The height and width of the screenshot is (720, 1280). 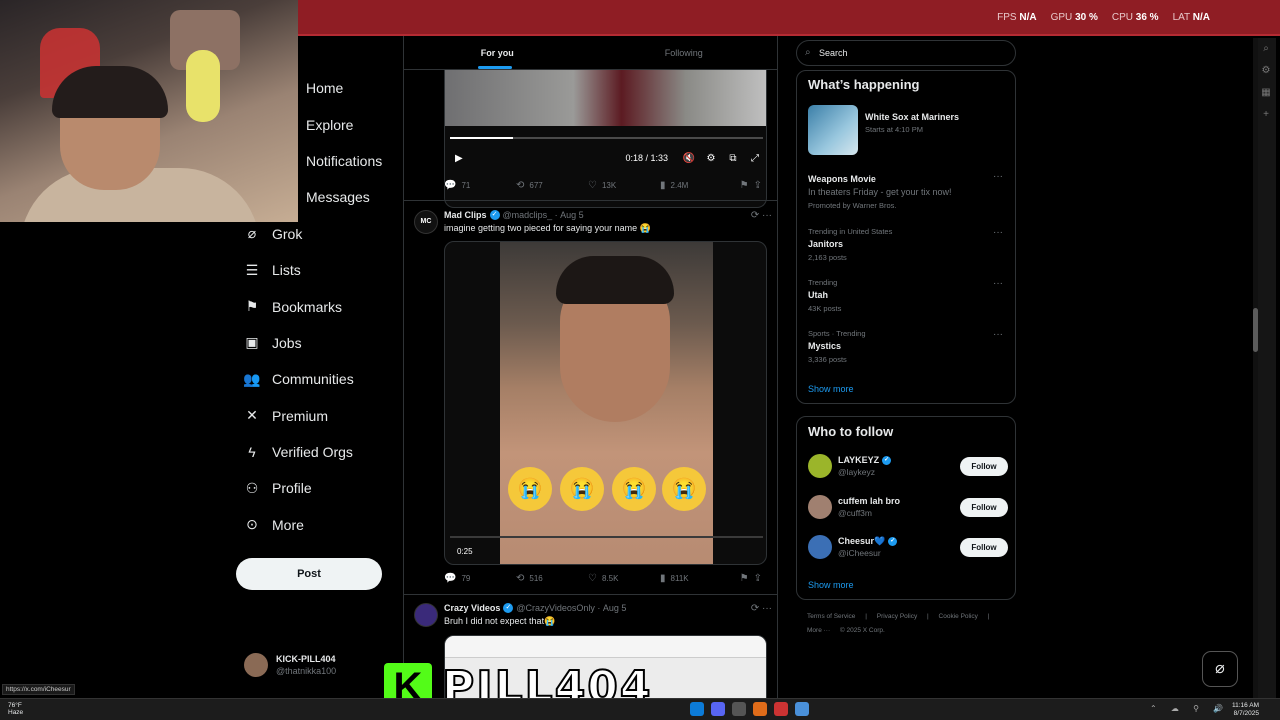 I want to click on follow-suggestion: Cheesur💙 ✓ @iCheesur Follow, so click(x=908, y=547).